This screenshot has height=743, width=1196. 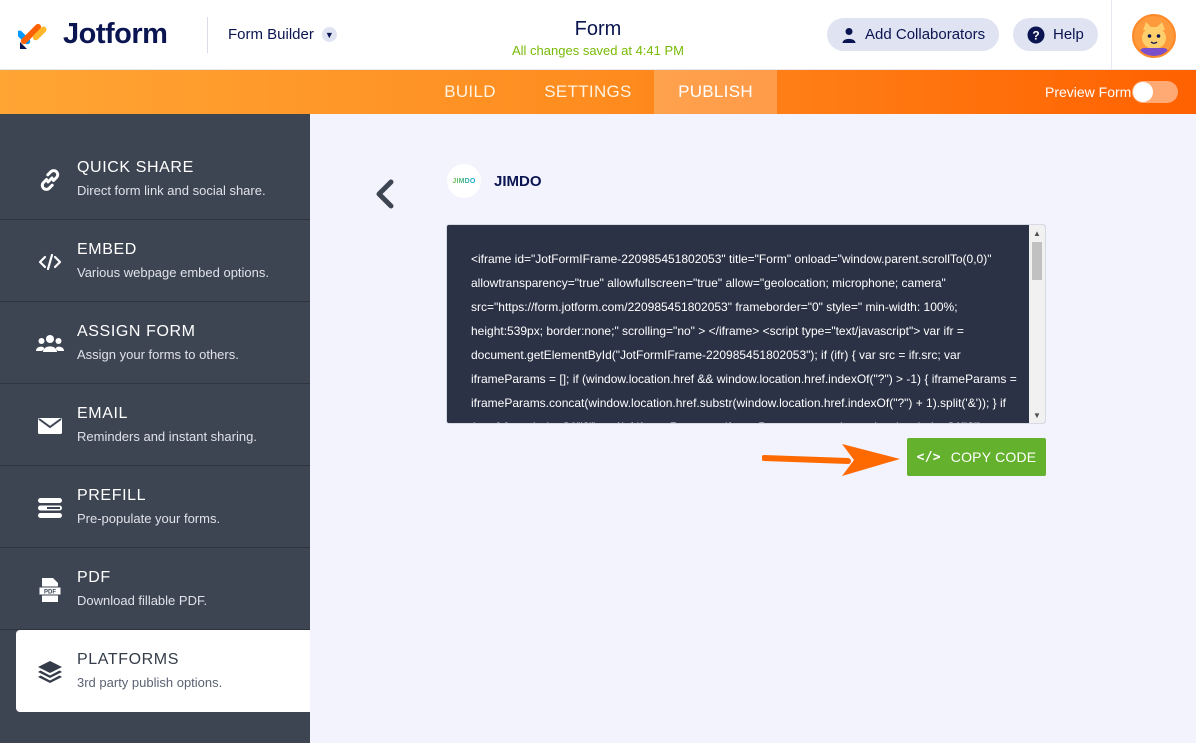 I want to click on chevron-left-icon, so click(x=385, y=194).